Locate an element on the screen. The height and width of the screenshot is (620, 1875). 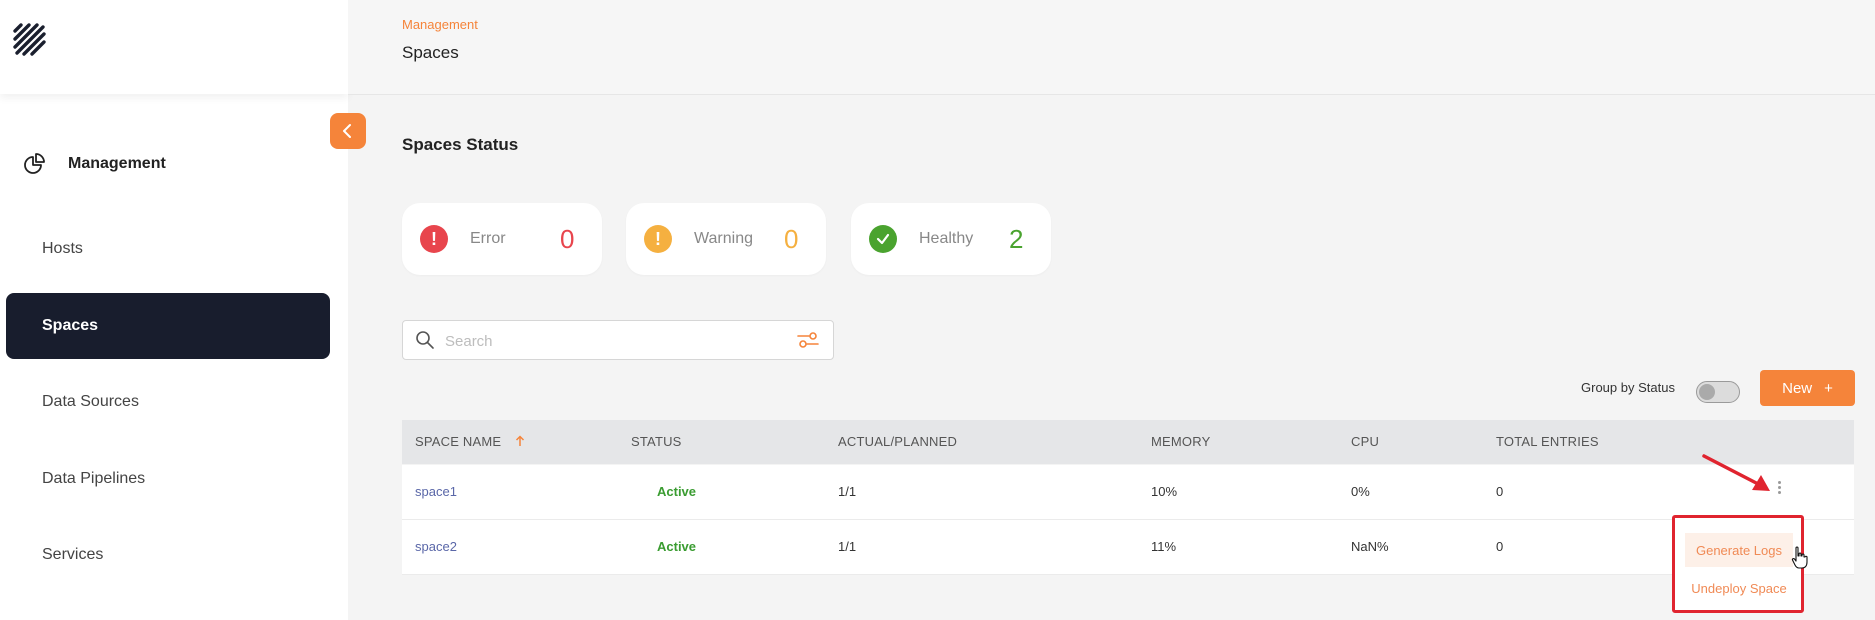
breadcrumb: Management is located at coordinates (440, 24).